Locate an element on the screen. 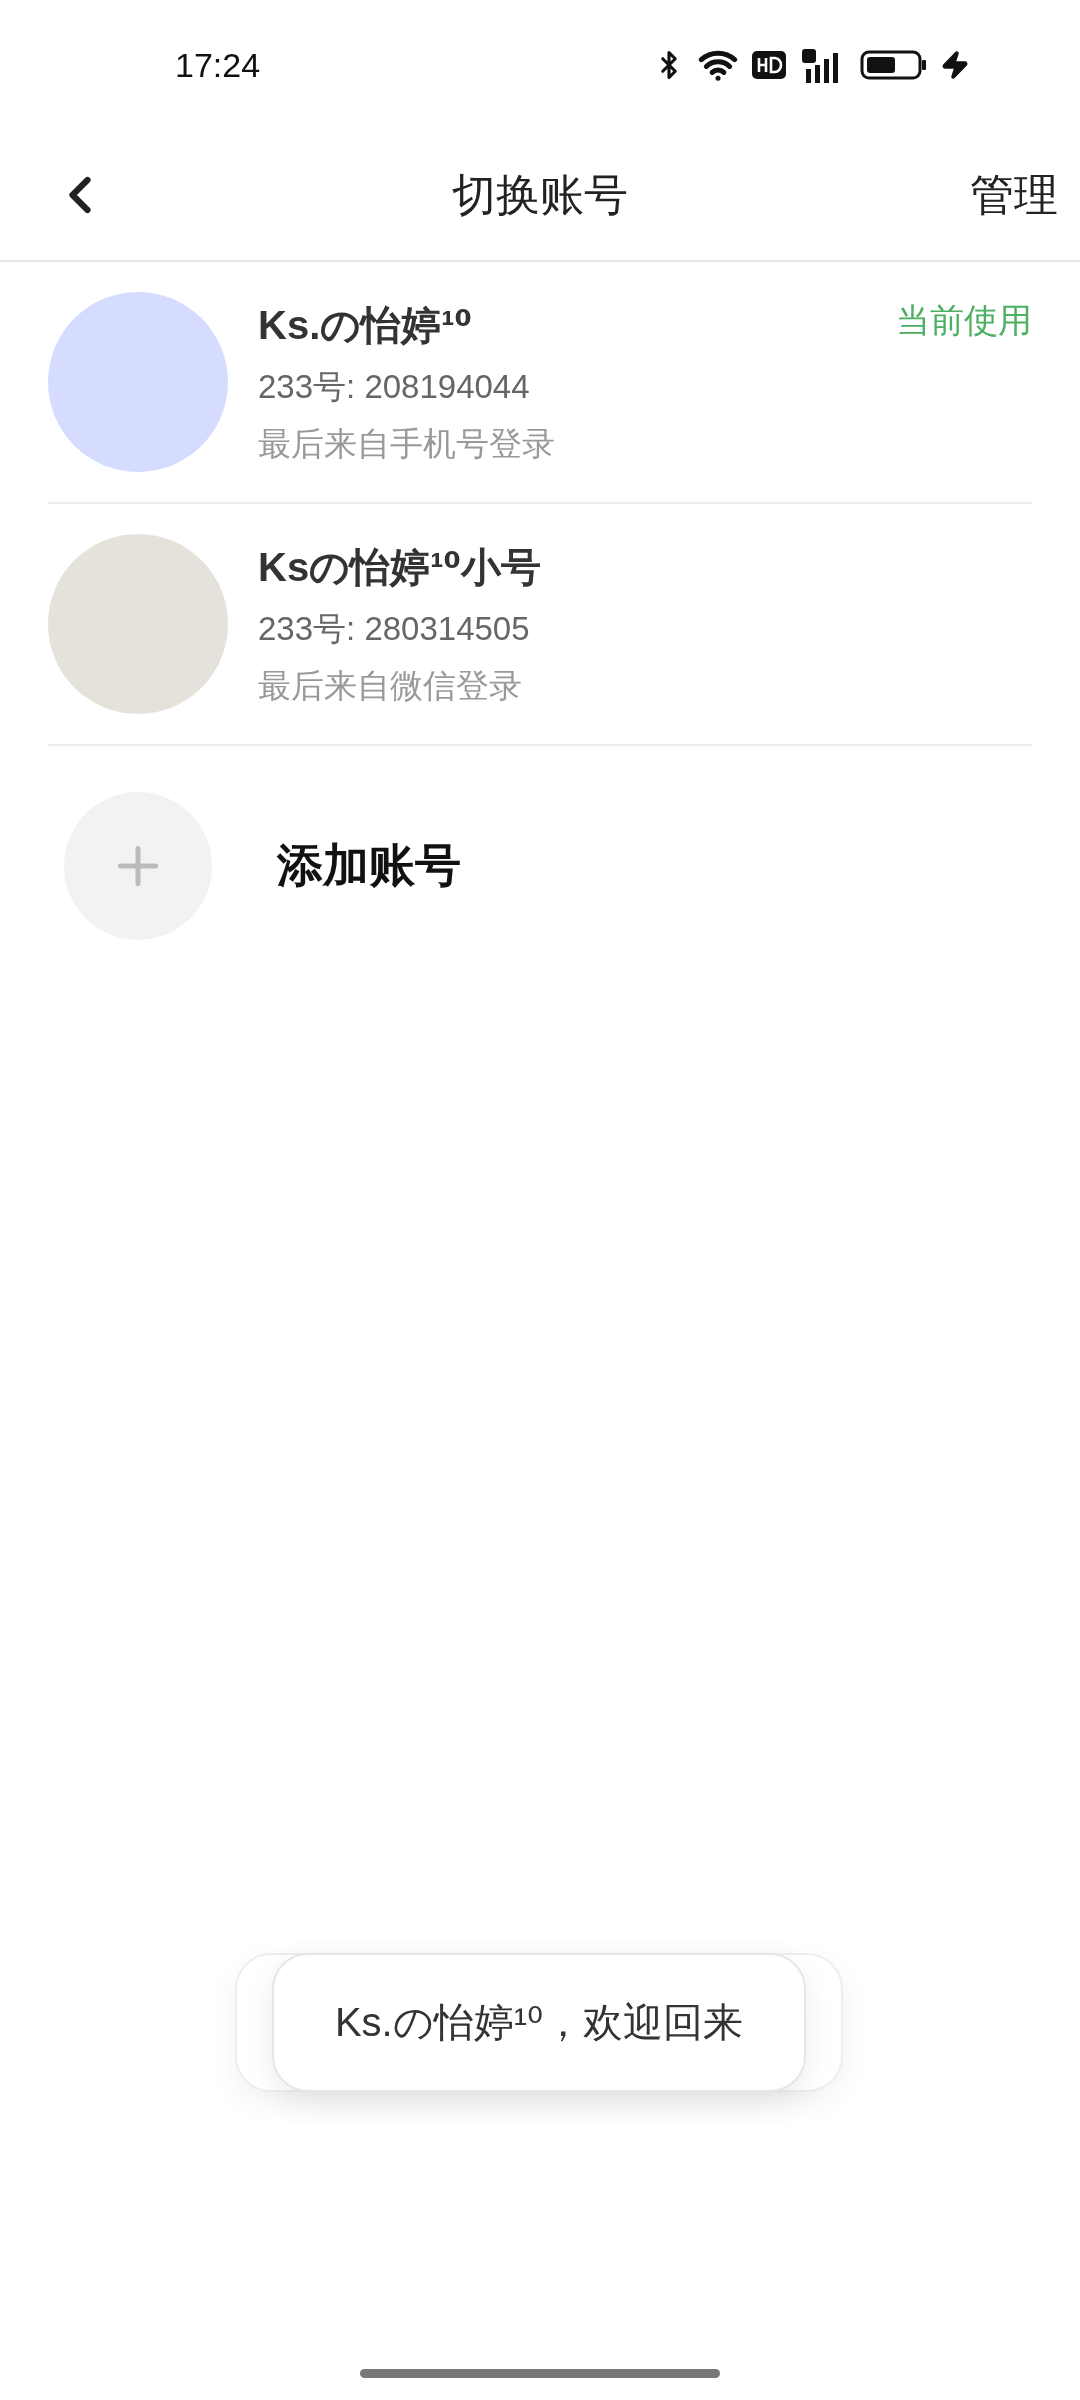  toast: Ks.の怡婷¹⁰，欢迎回来 is located at coordinates (539, 2022).